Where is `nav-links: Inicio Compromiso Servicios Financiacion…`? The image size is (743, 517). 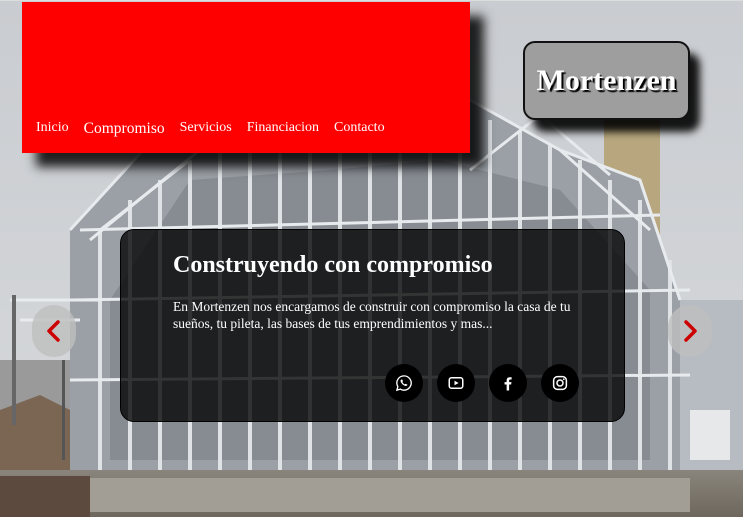
nav-links: Inicio Compromiso Servicios Financiacion… is located at coordinates (218, 129).